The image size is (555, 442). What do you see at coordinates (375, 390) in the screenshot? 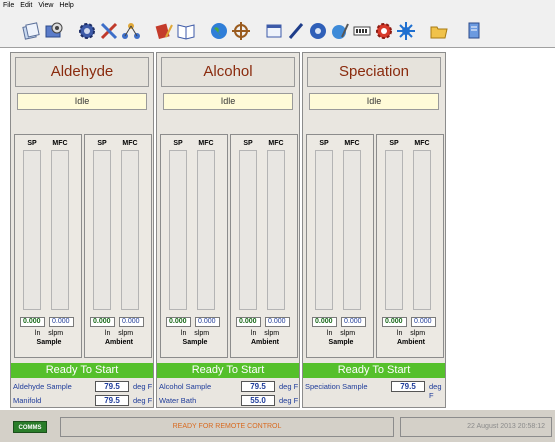
I see `reading-row: Speciation Sample 79.5 deg F` at bounding box center [375, 390].